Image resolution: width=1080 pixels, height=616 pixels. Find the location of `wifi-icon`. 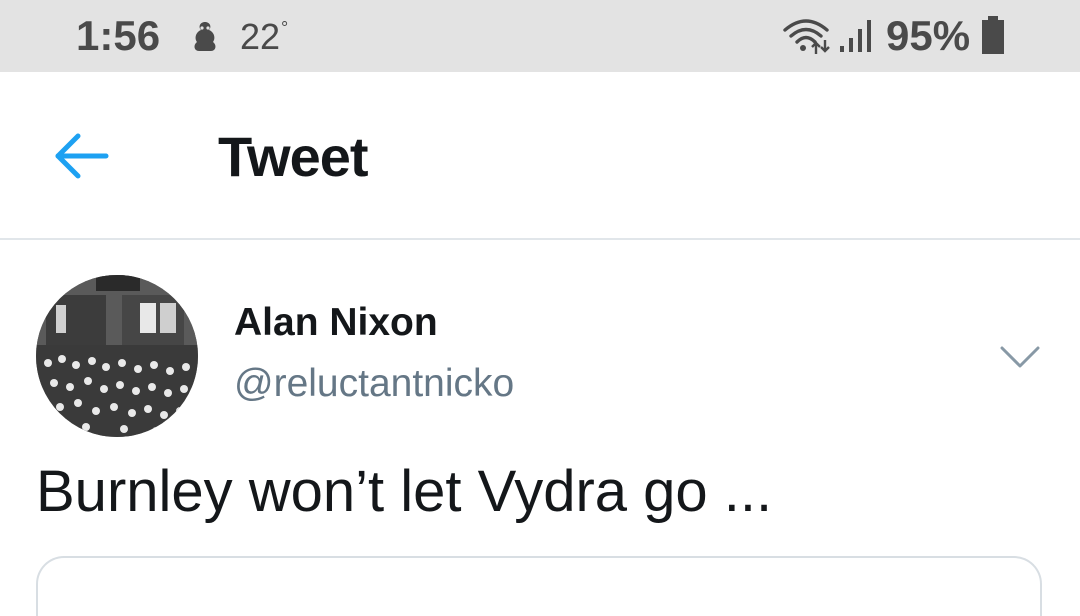

wifi-icon is located at coordinates (806, 36).